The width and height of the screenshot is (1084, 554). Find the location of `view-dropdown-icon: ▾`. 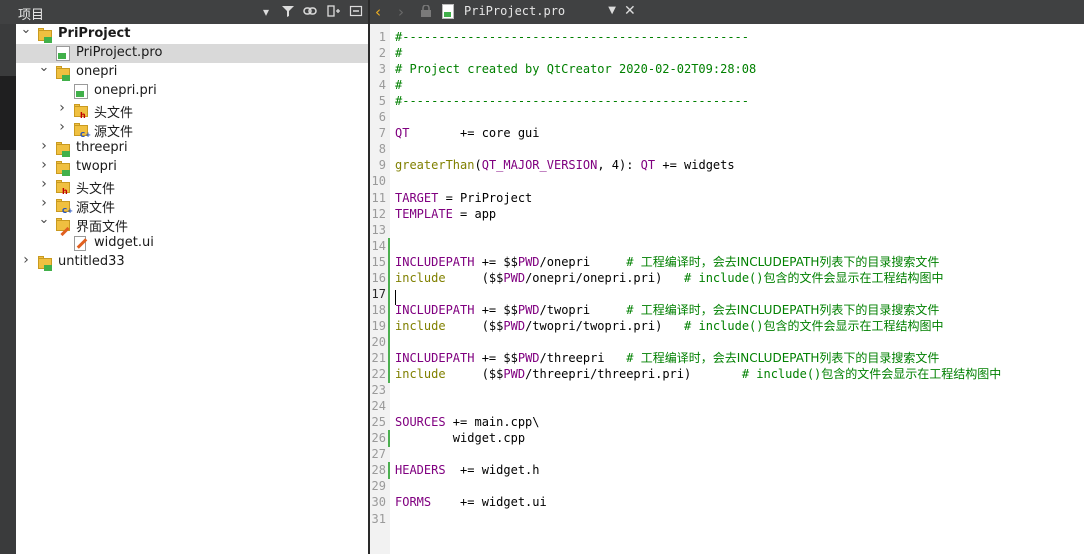

view-dropdown-icon: ▾ is located at coordinates (266, 12).